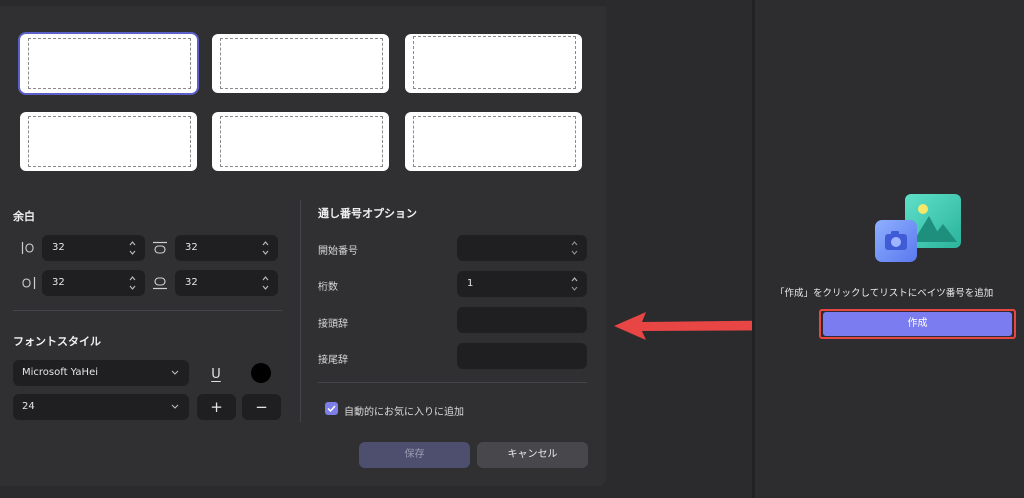 The height and width of the screenshot is (498, 1024). Describe the element at coordinates (470, 283) in the screenshot. I see `digits-value: 1` at that location.